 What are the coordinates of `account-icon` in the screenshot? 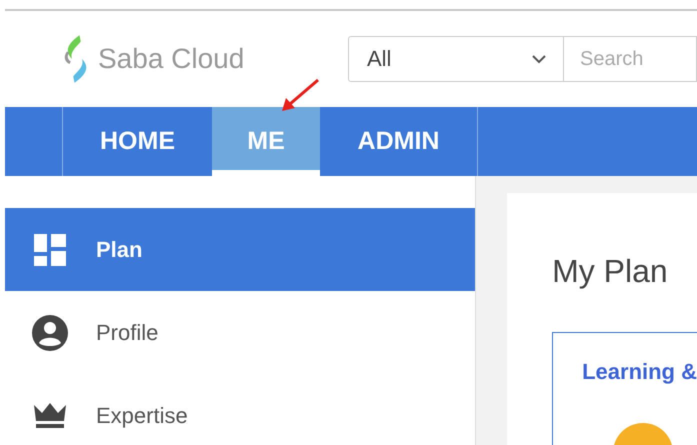 It's located at (50, 332).